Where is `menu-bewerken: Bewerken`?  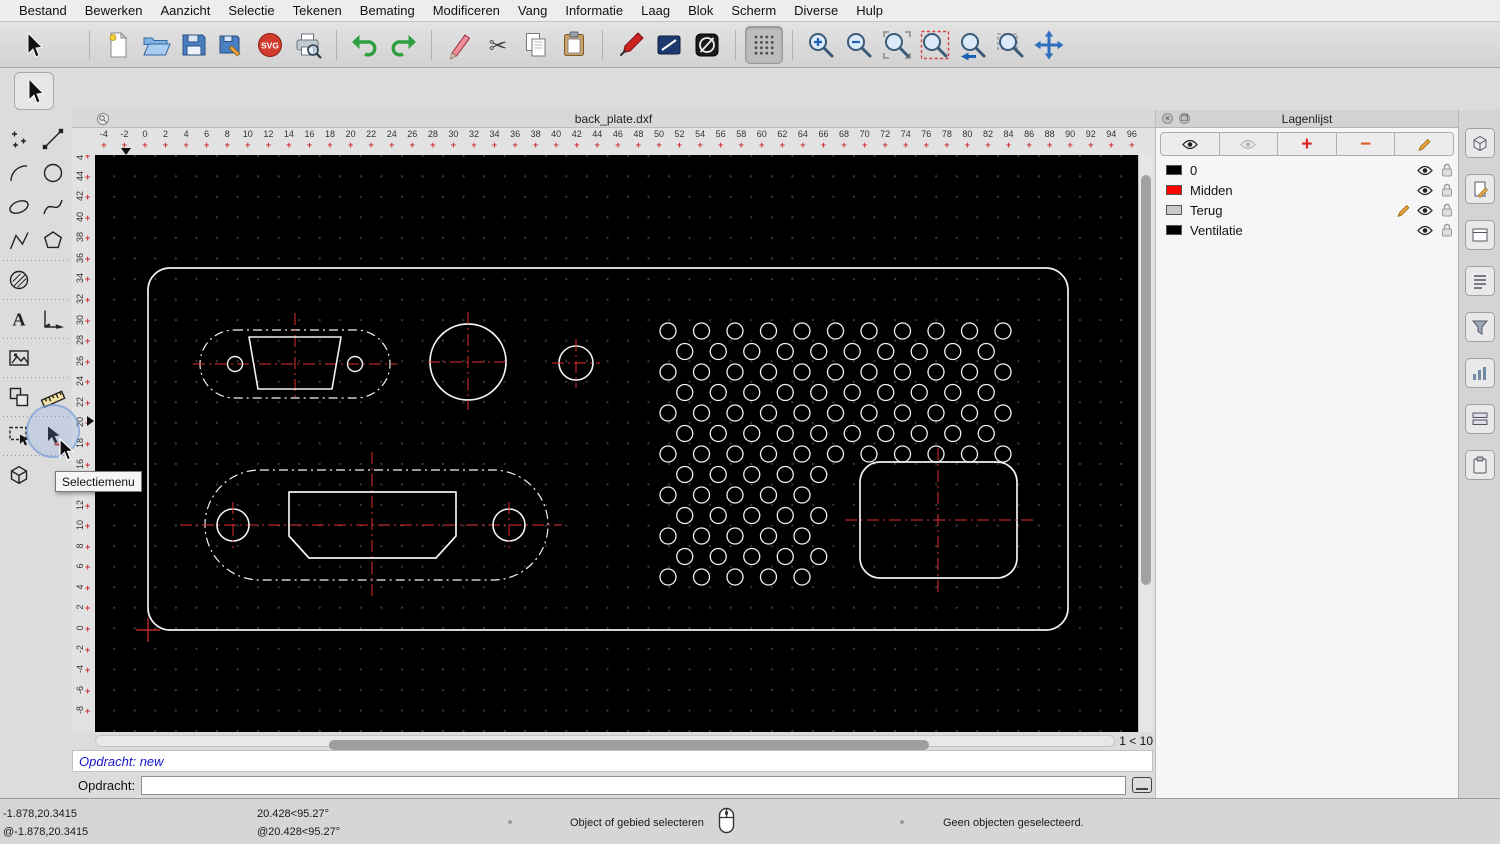
menu-bewerken: Bewerken is located at coordinates (114, 11).